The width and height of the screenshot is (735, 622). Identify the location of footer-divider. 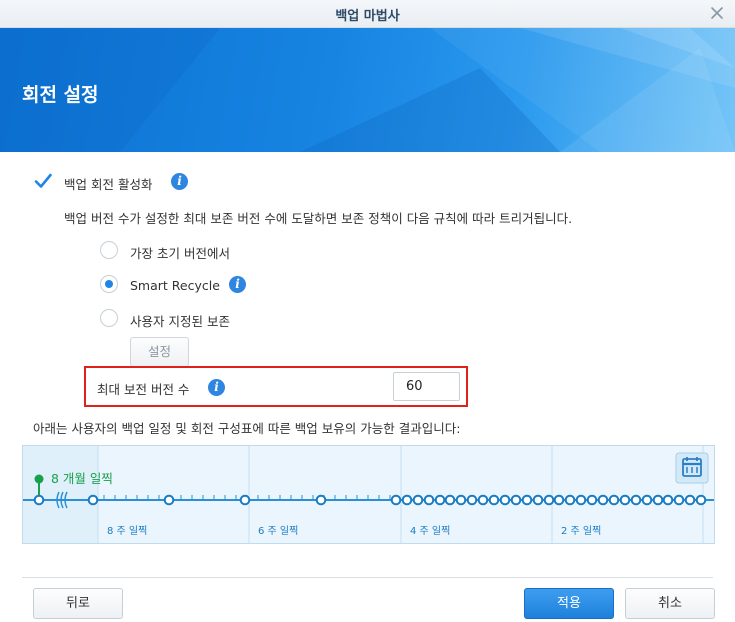
(367, 577).